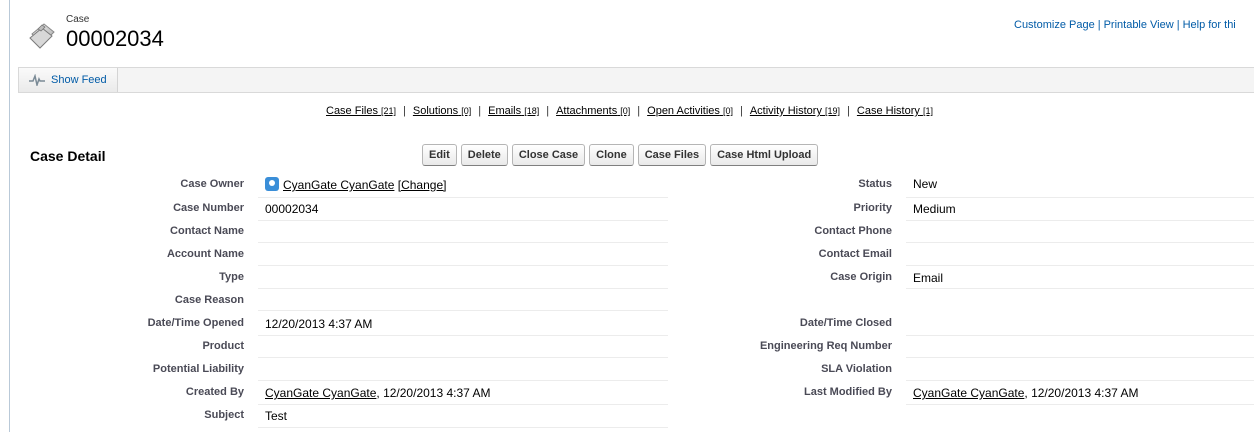 This screenshot has width=1254, height=432. I want to click on field-label-potential-liability: Potential Liability, so click(198, 369).